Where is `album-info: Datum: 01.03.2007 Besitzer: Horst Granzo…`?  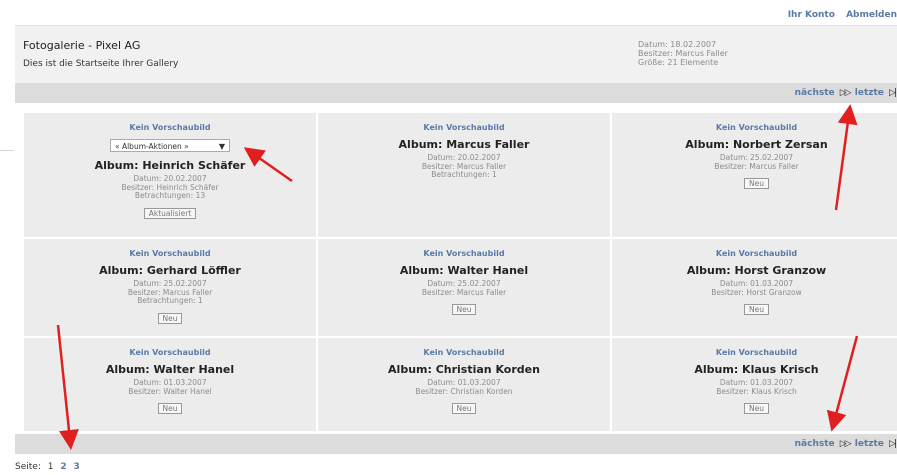 album-info: Datum: 01.03.2007 Besitzer: Horst Granzo… is located at coordinates (754, 288).